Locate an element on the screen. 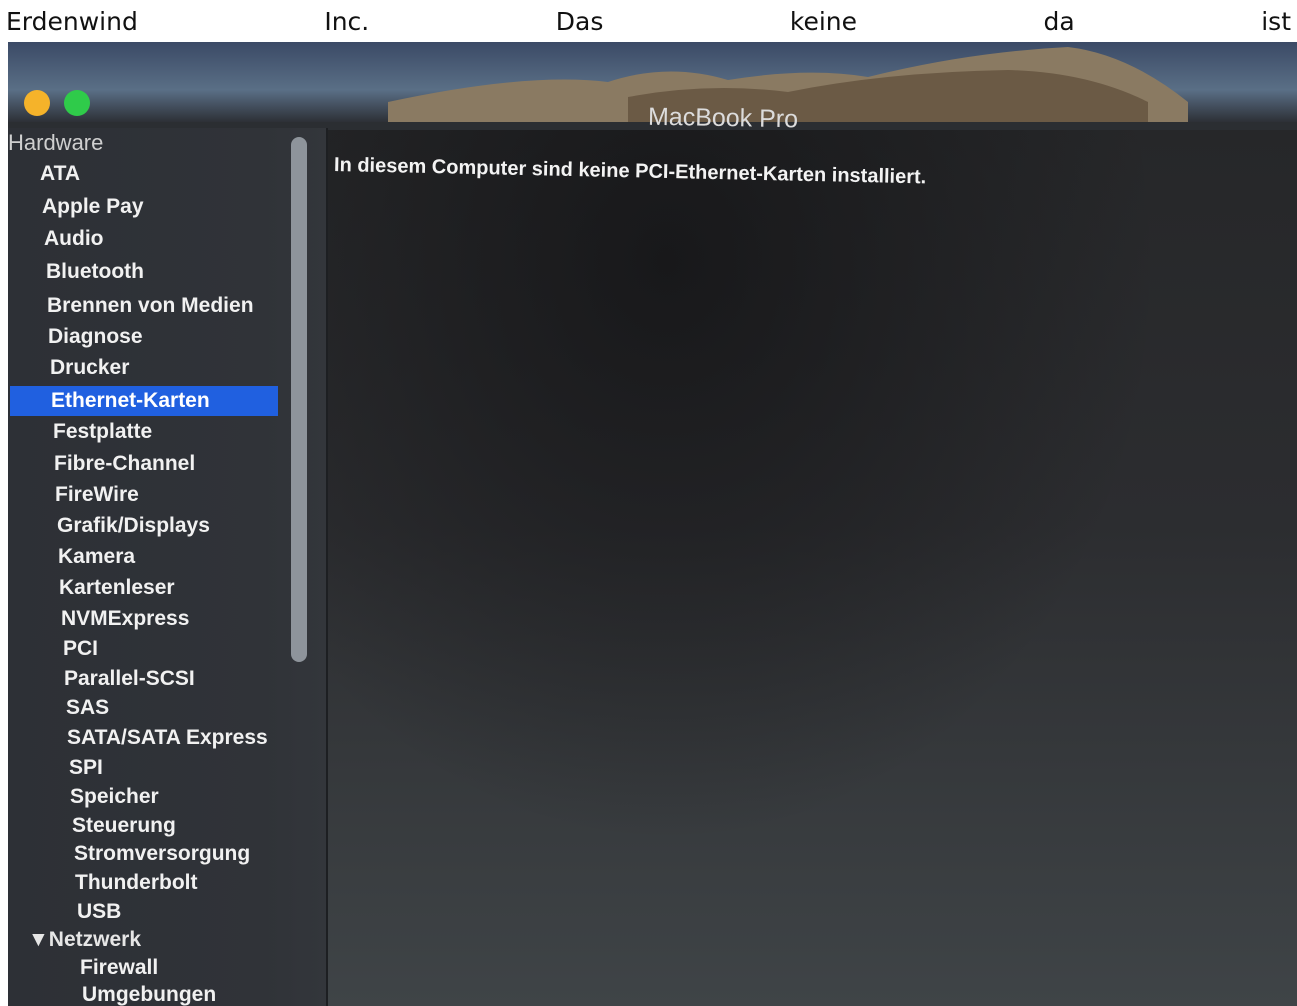 The image size is (1297, 1006). sidebar-item-pci: PCI is located at coordinates (80, 649).